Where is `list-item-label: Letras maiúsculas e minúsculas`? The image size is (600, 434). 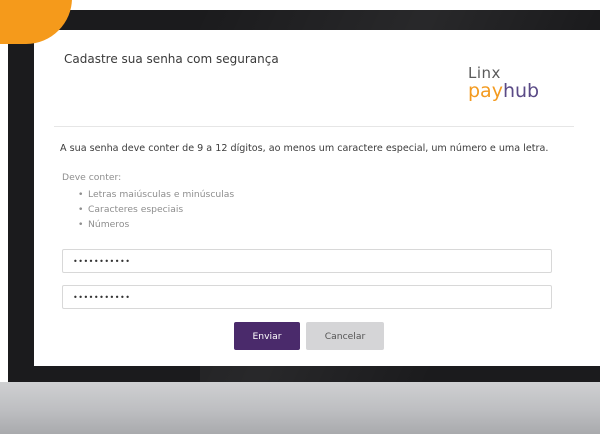
list-item-label: Letras maiúsculas e minúsculas is located at coordinates (161, 194).